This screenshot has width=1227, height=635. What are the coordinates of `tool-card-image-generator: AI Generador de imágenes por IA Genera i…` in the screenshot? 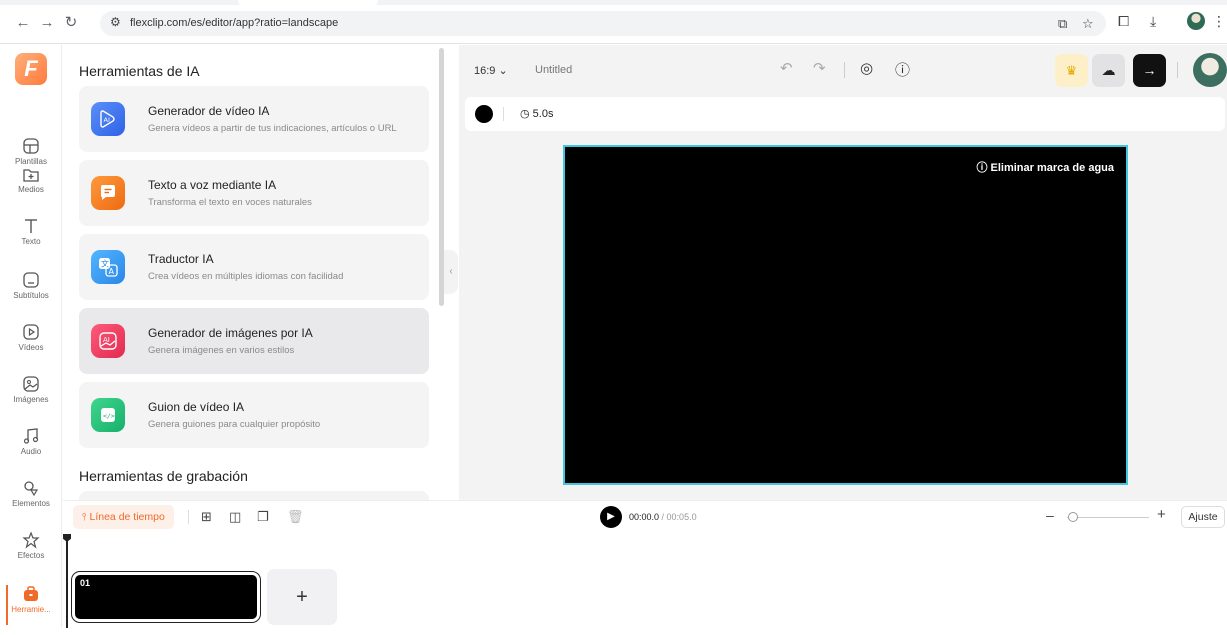 It's located at (254, 341).